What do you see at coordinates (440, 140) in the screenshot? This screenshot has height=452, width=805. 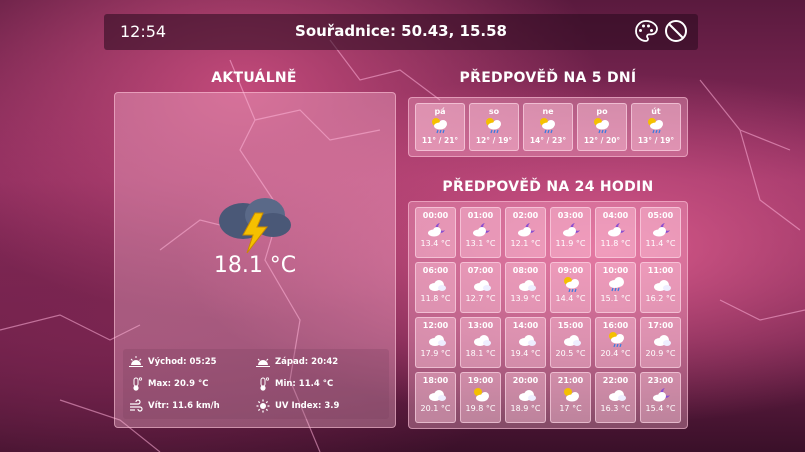 I see `day-range: 11° / 21°` at bounding box center [440, 140].